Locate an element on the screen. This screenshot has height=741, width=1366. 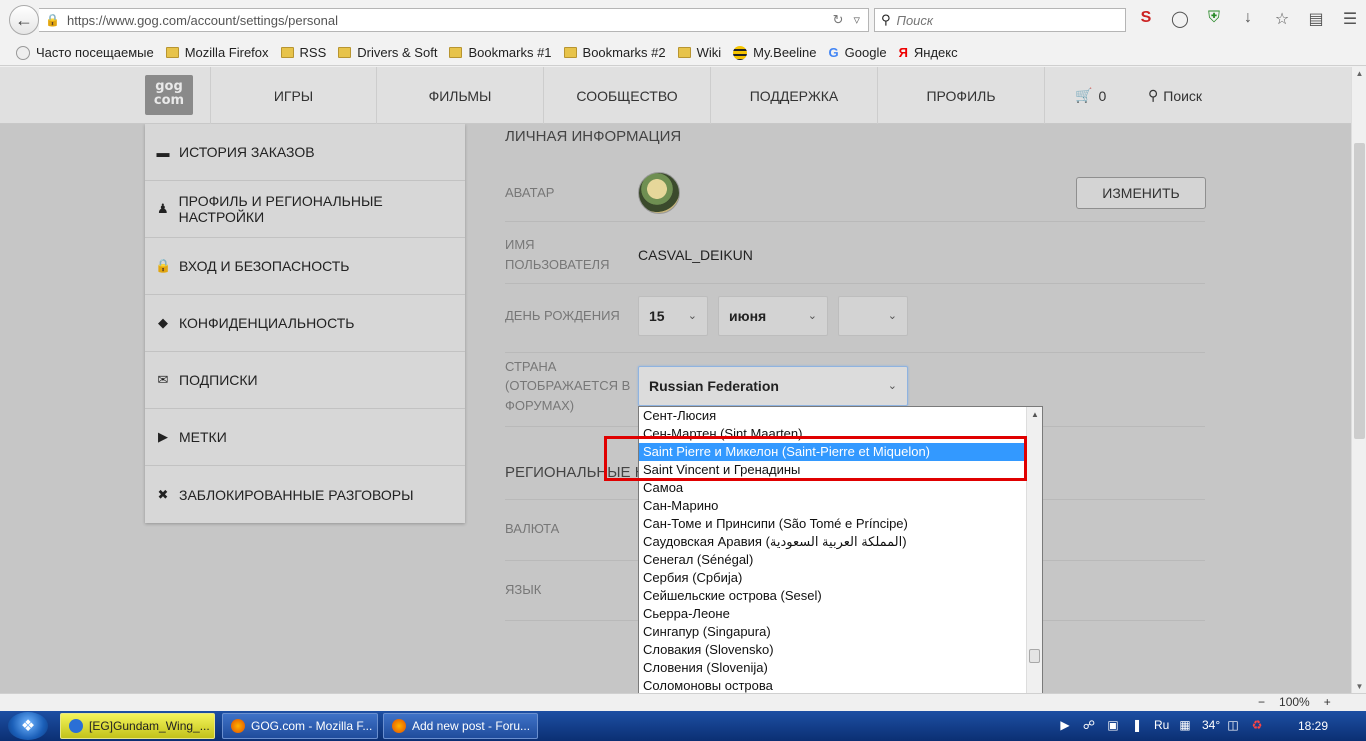
bookmark-bookmarks-1: Bookmarks #1 is located at coordinates (500, 52).